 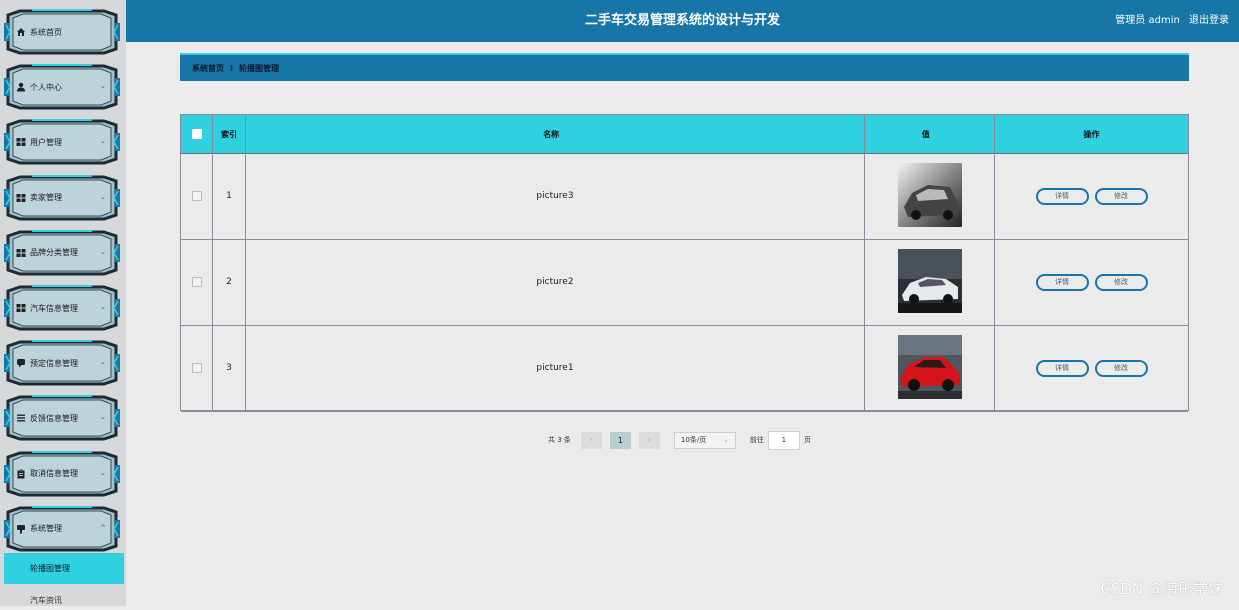 I want to click on cog-icon, so click(x=21, y=529).